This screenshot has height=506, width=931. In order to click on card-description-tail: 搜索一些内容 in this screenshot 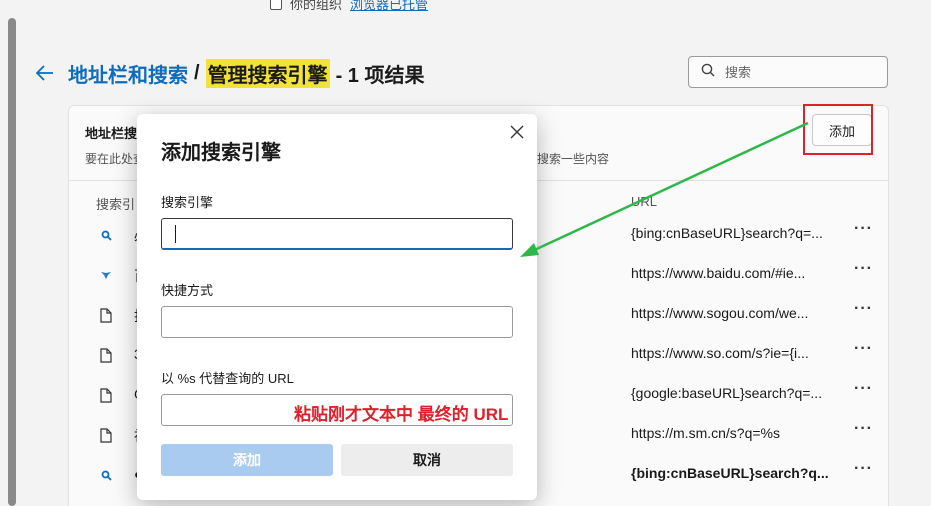, I will do `click(573, 159)`.